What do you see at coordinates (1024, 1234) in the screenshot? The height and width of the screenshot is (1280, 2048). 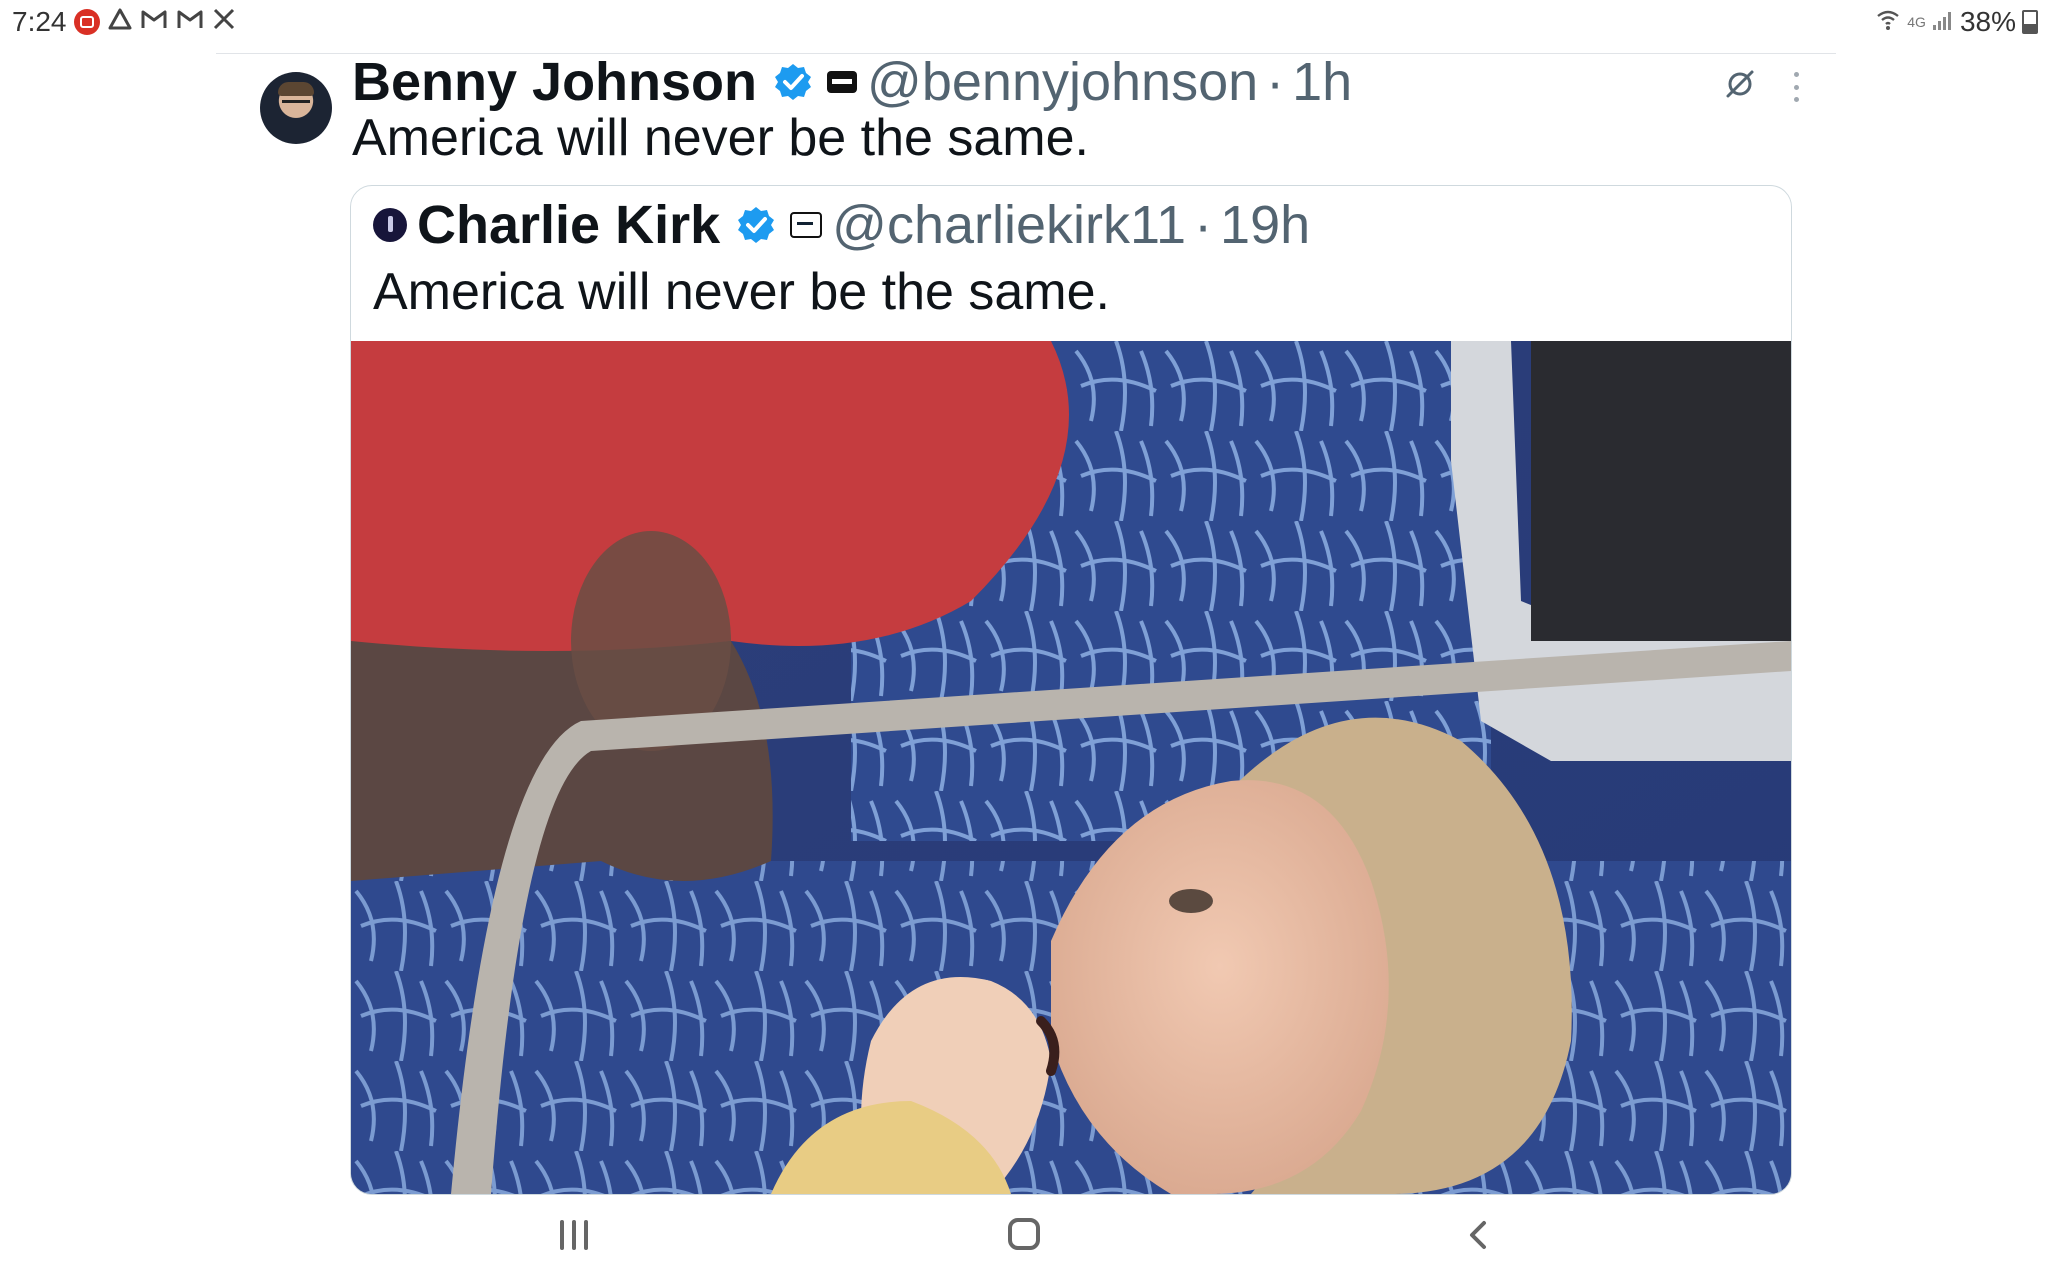 I see `home-icon` at bounding box center [1024, 1234].